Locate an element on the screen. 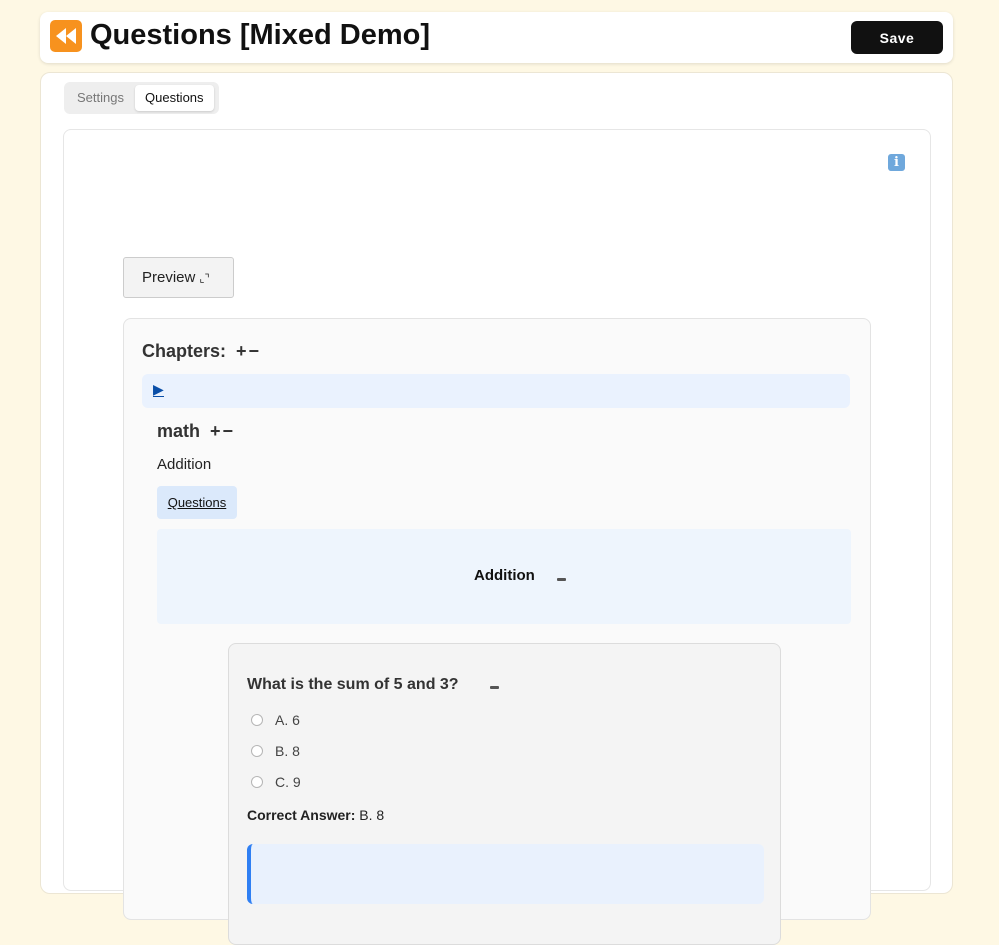 This screenshot has width=999, height=945. preview-button: Preview ⌞⌝ is located at coordinates (178, 277).